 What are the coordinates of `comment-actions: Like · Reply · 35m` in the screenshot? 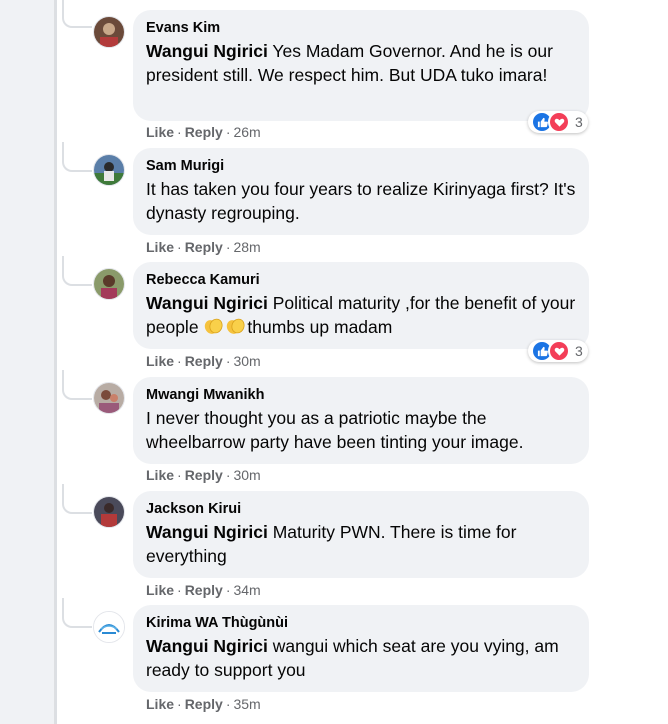 It's located at (203, 704).